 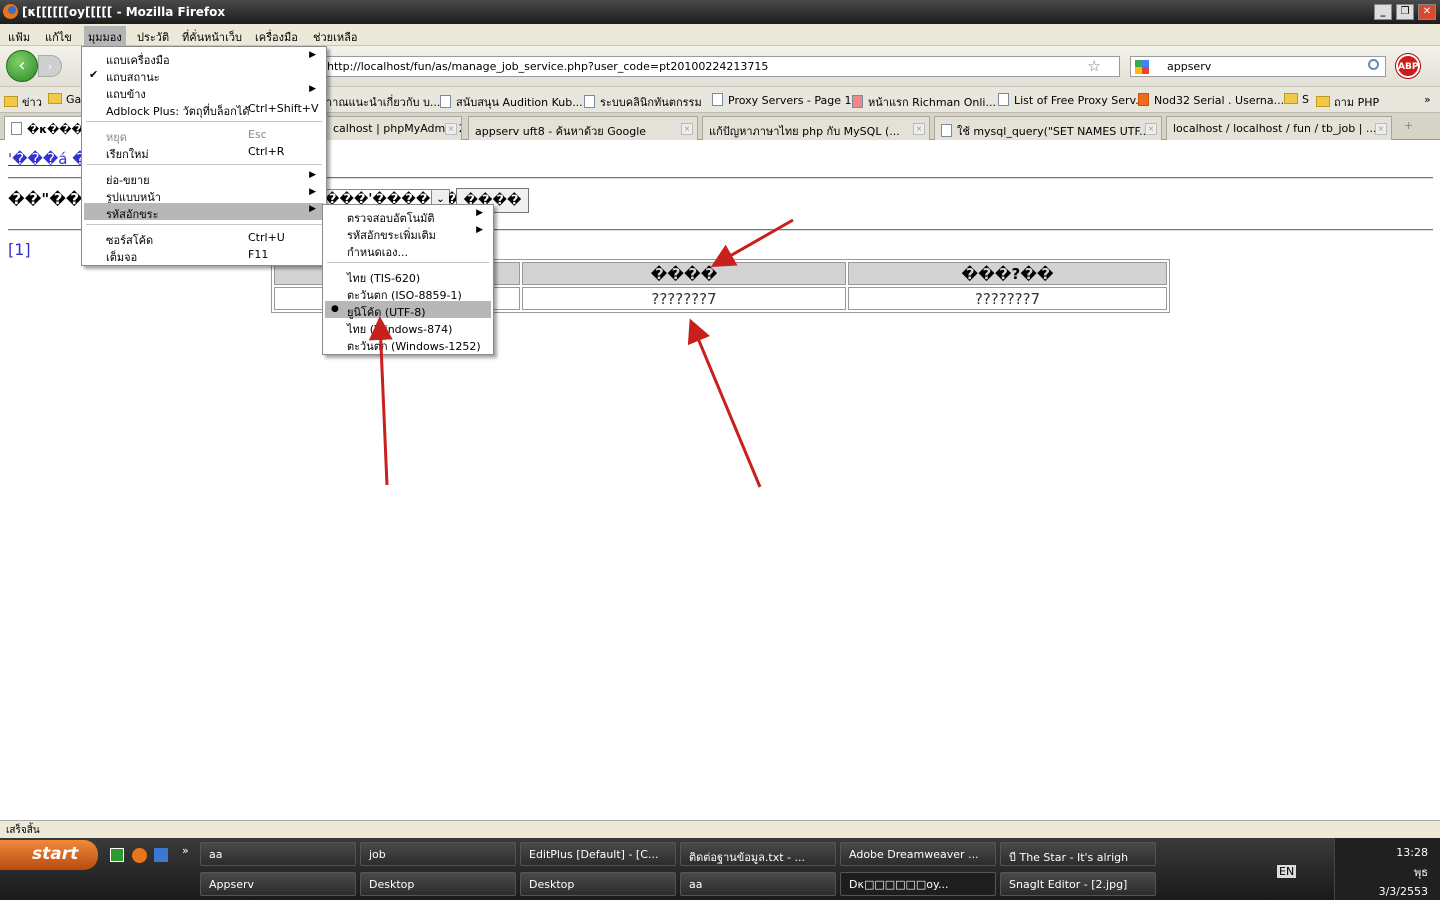 I want to click on google-icon, so click(x=1142, y=67).